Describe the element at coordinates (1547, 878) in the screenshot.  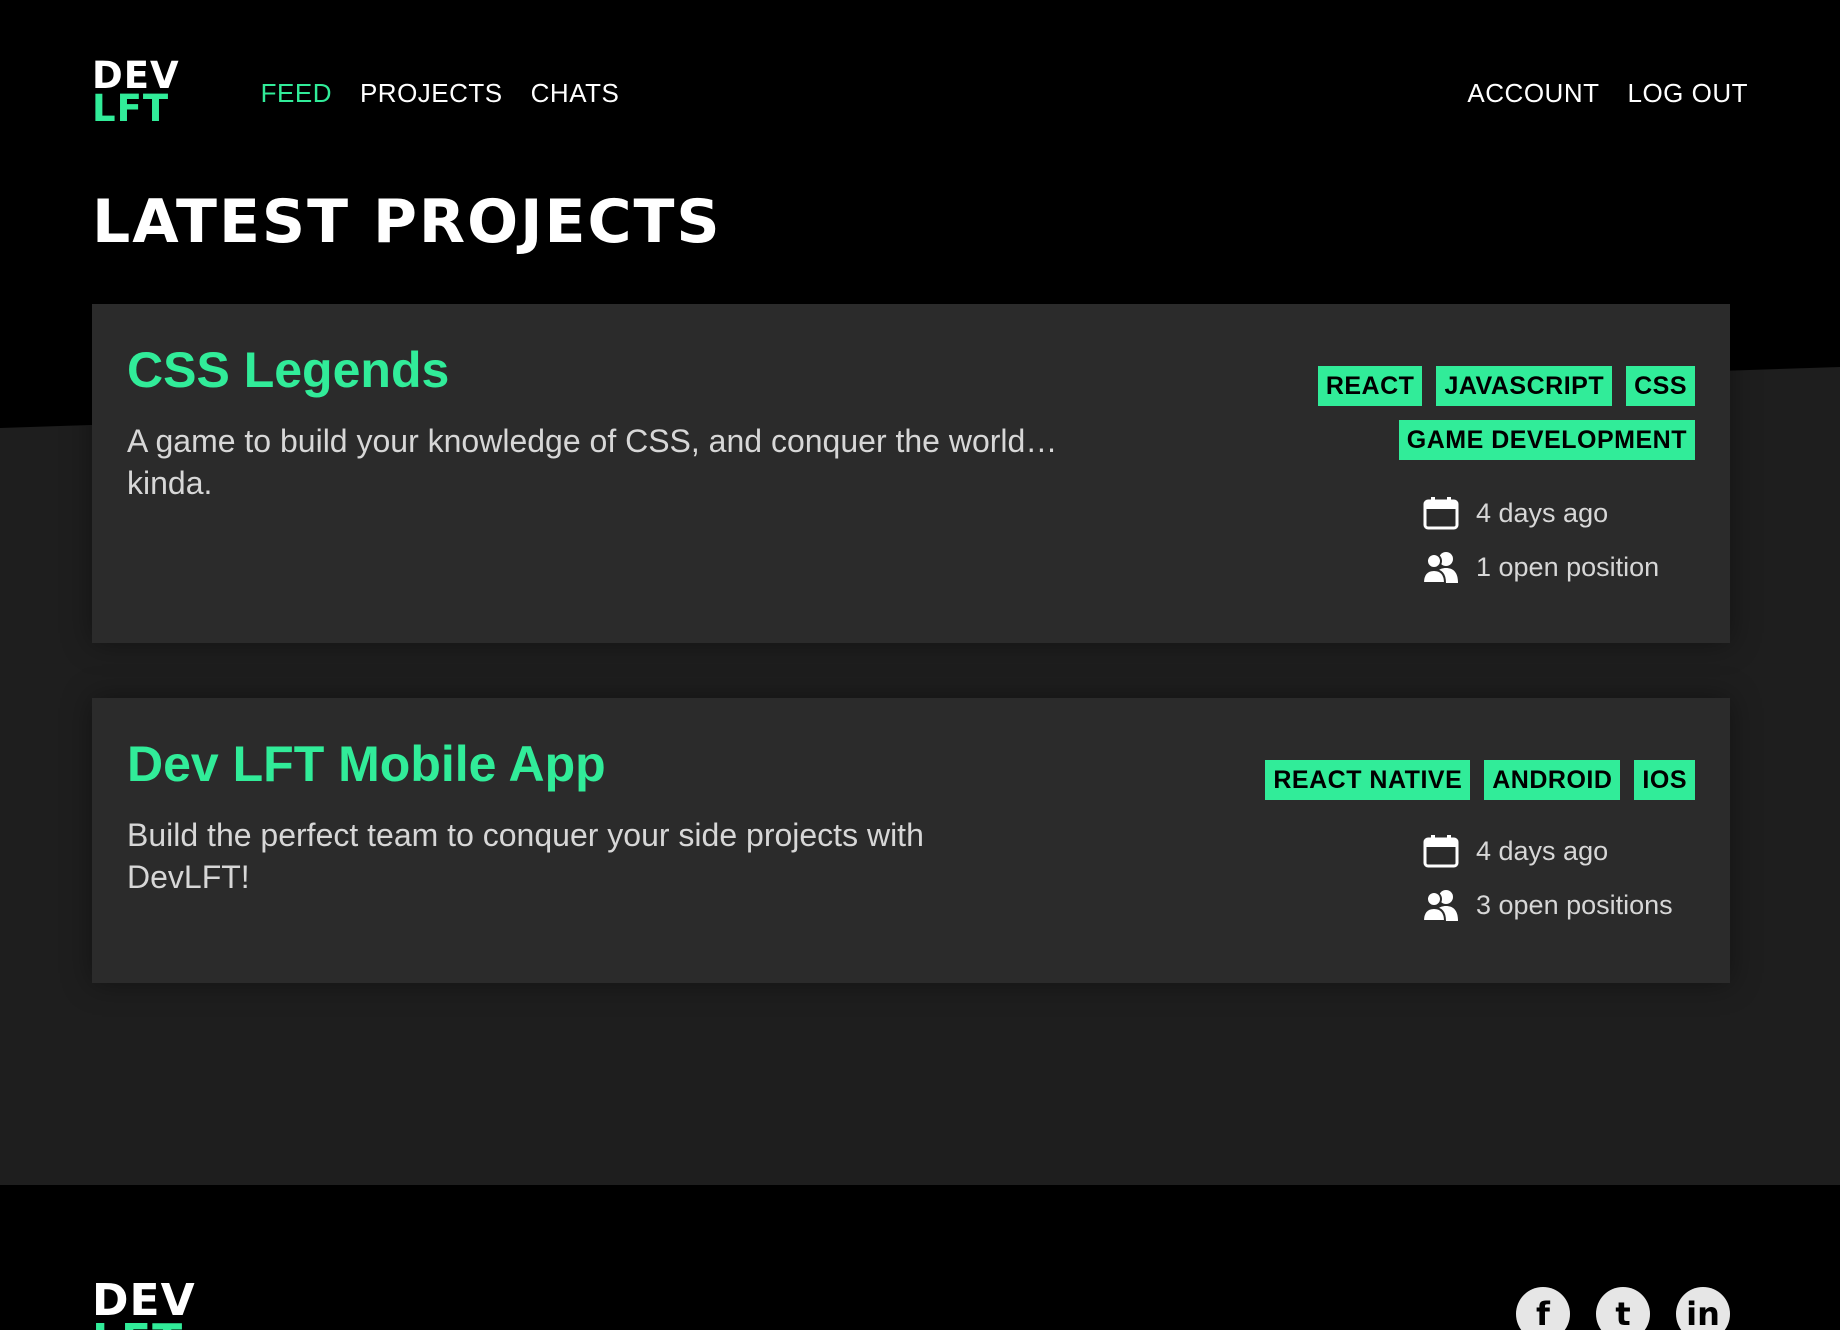
I see `project-meta: 4 days ago 3 open positions` at that location.